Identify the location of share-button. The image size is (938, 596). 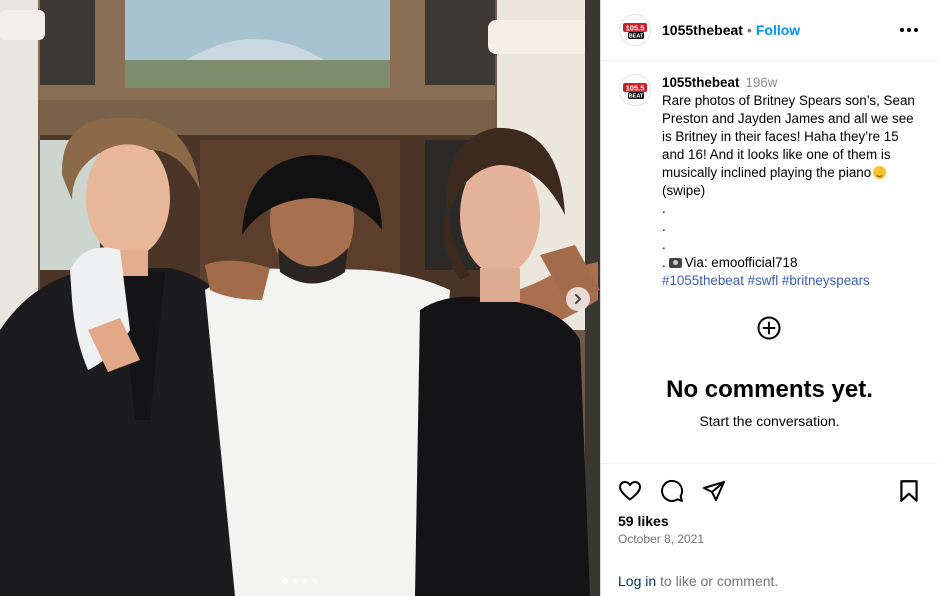
(714, 491).